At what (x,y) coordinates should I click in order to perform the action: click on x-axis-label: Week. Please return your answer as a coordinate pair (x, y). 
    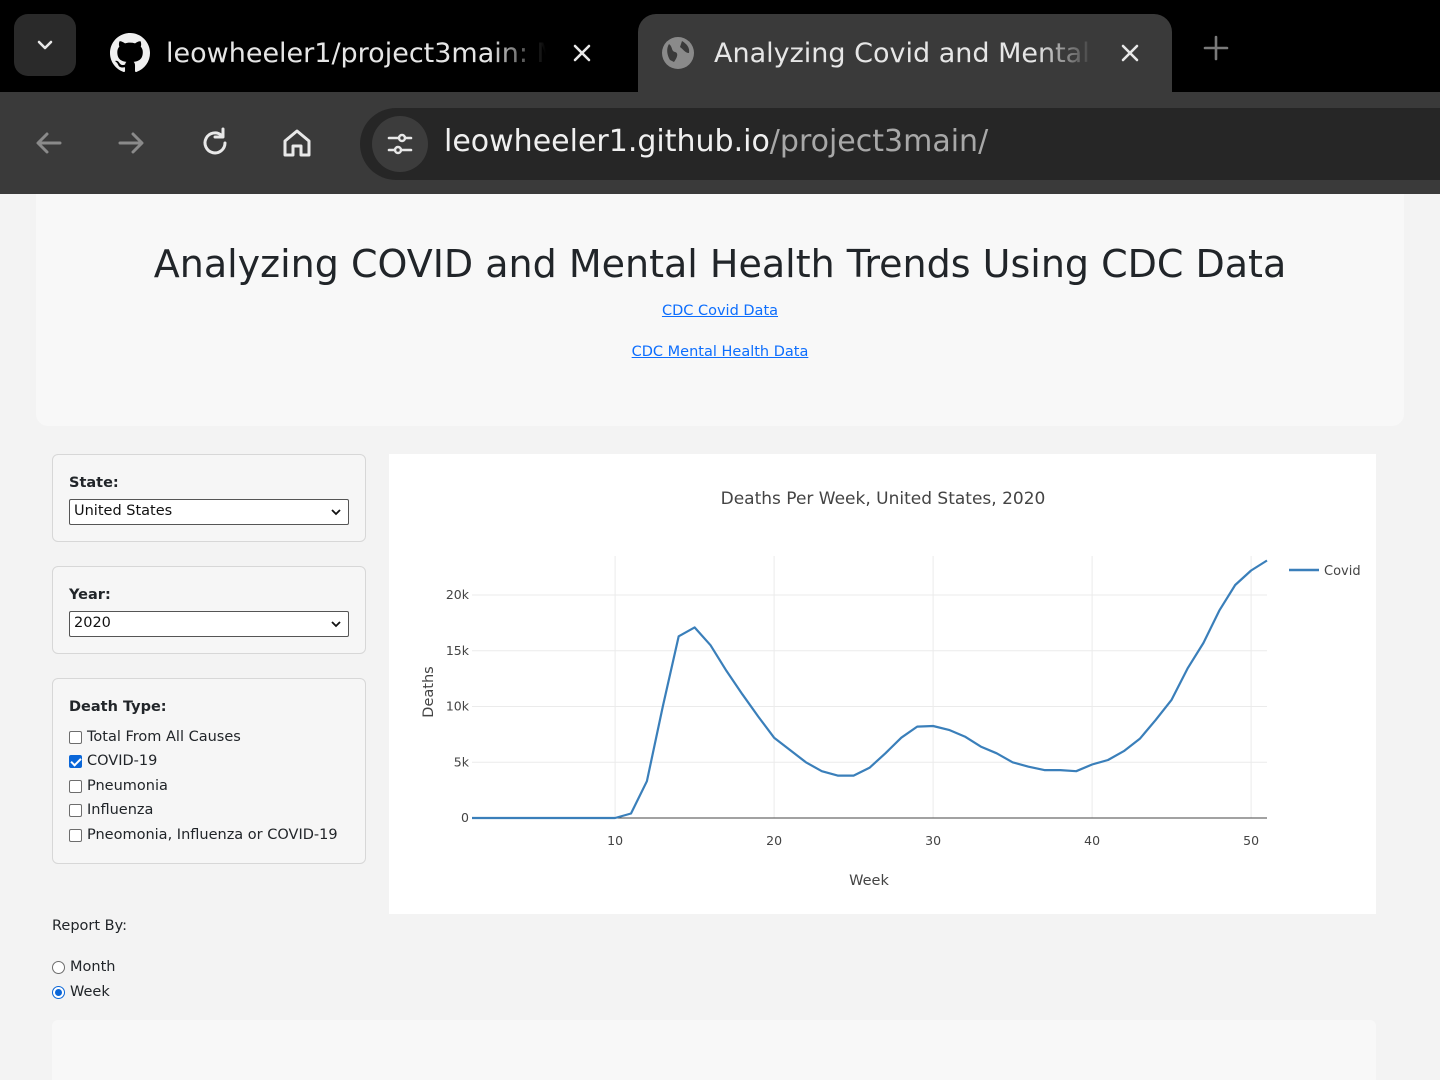
    Looking at the image, I should click on (869, 881).